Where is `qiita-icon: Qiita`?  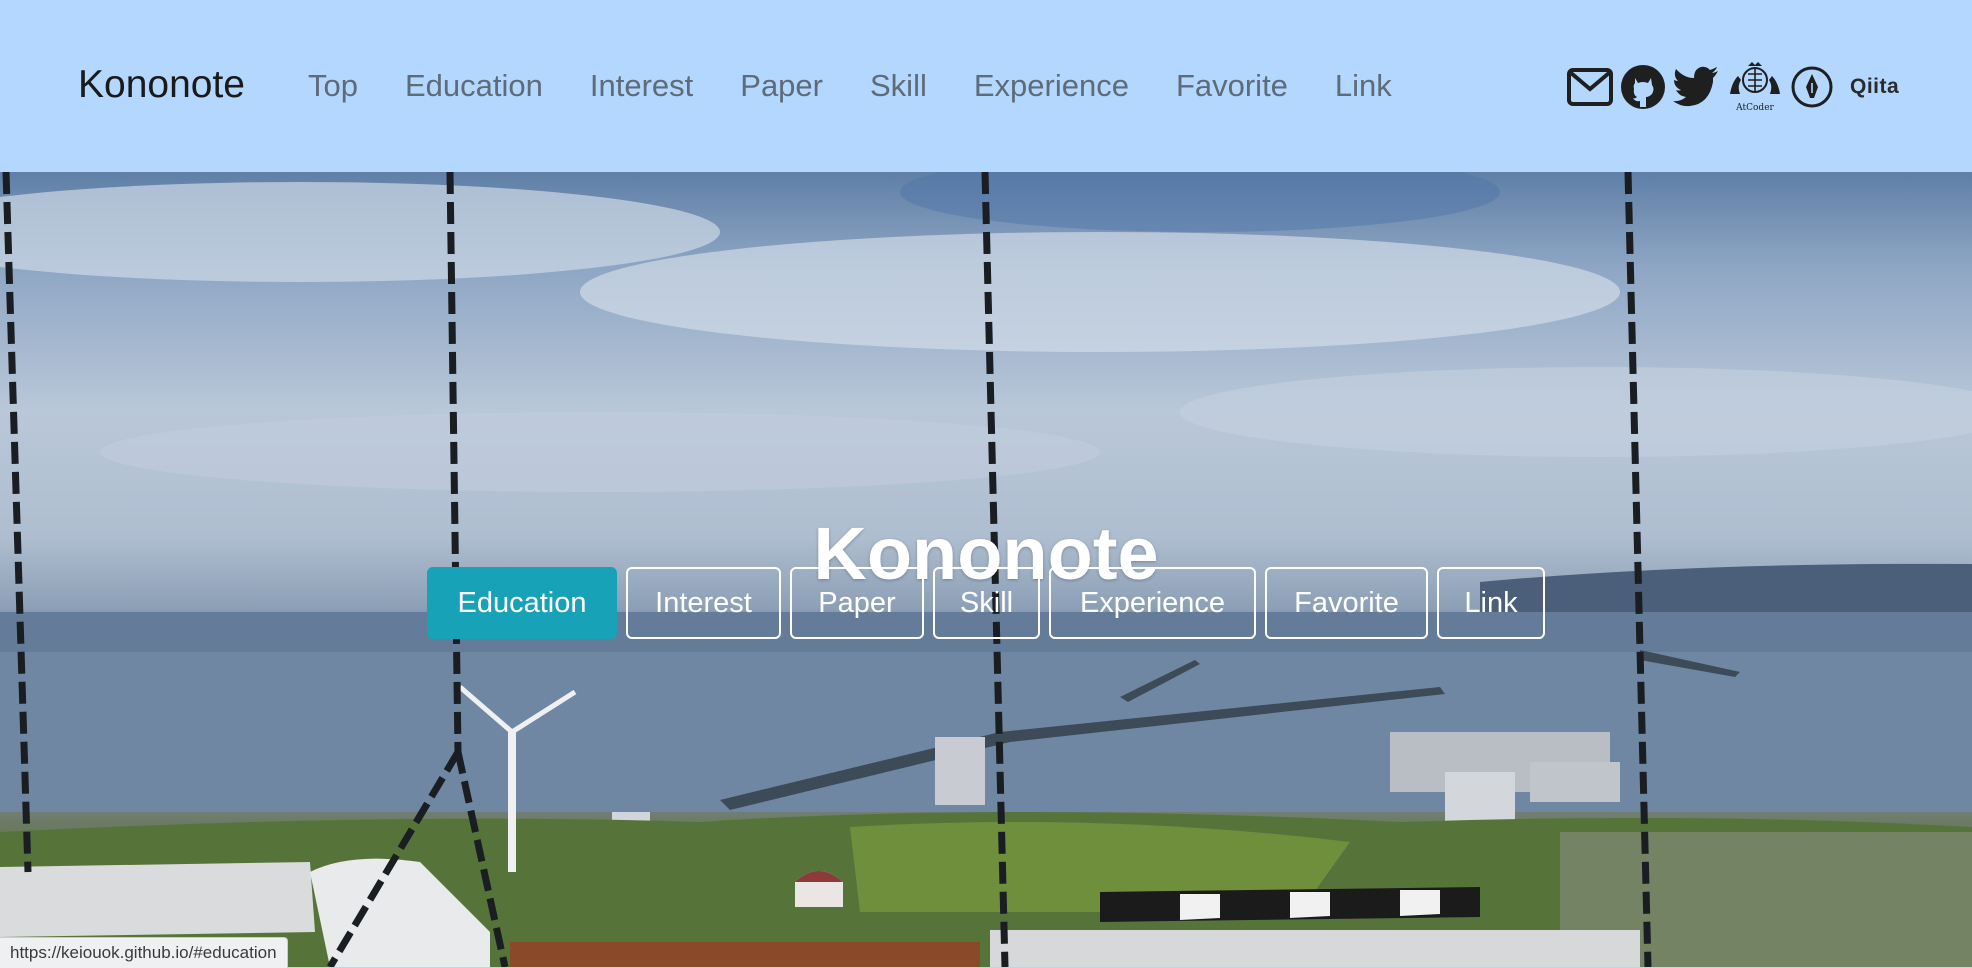
qiita-icon: Qiita is located at coordinates (1874, 87).